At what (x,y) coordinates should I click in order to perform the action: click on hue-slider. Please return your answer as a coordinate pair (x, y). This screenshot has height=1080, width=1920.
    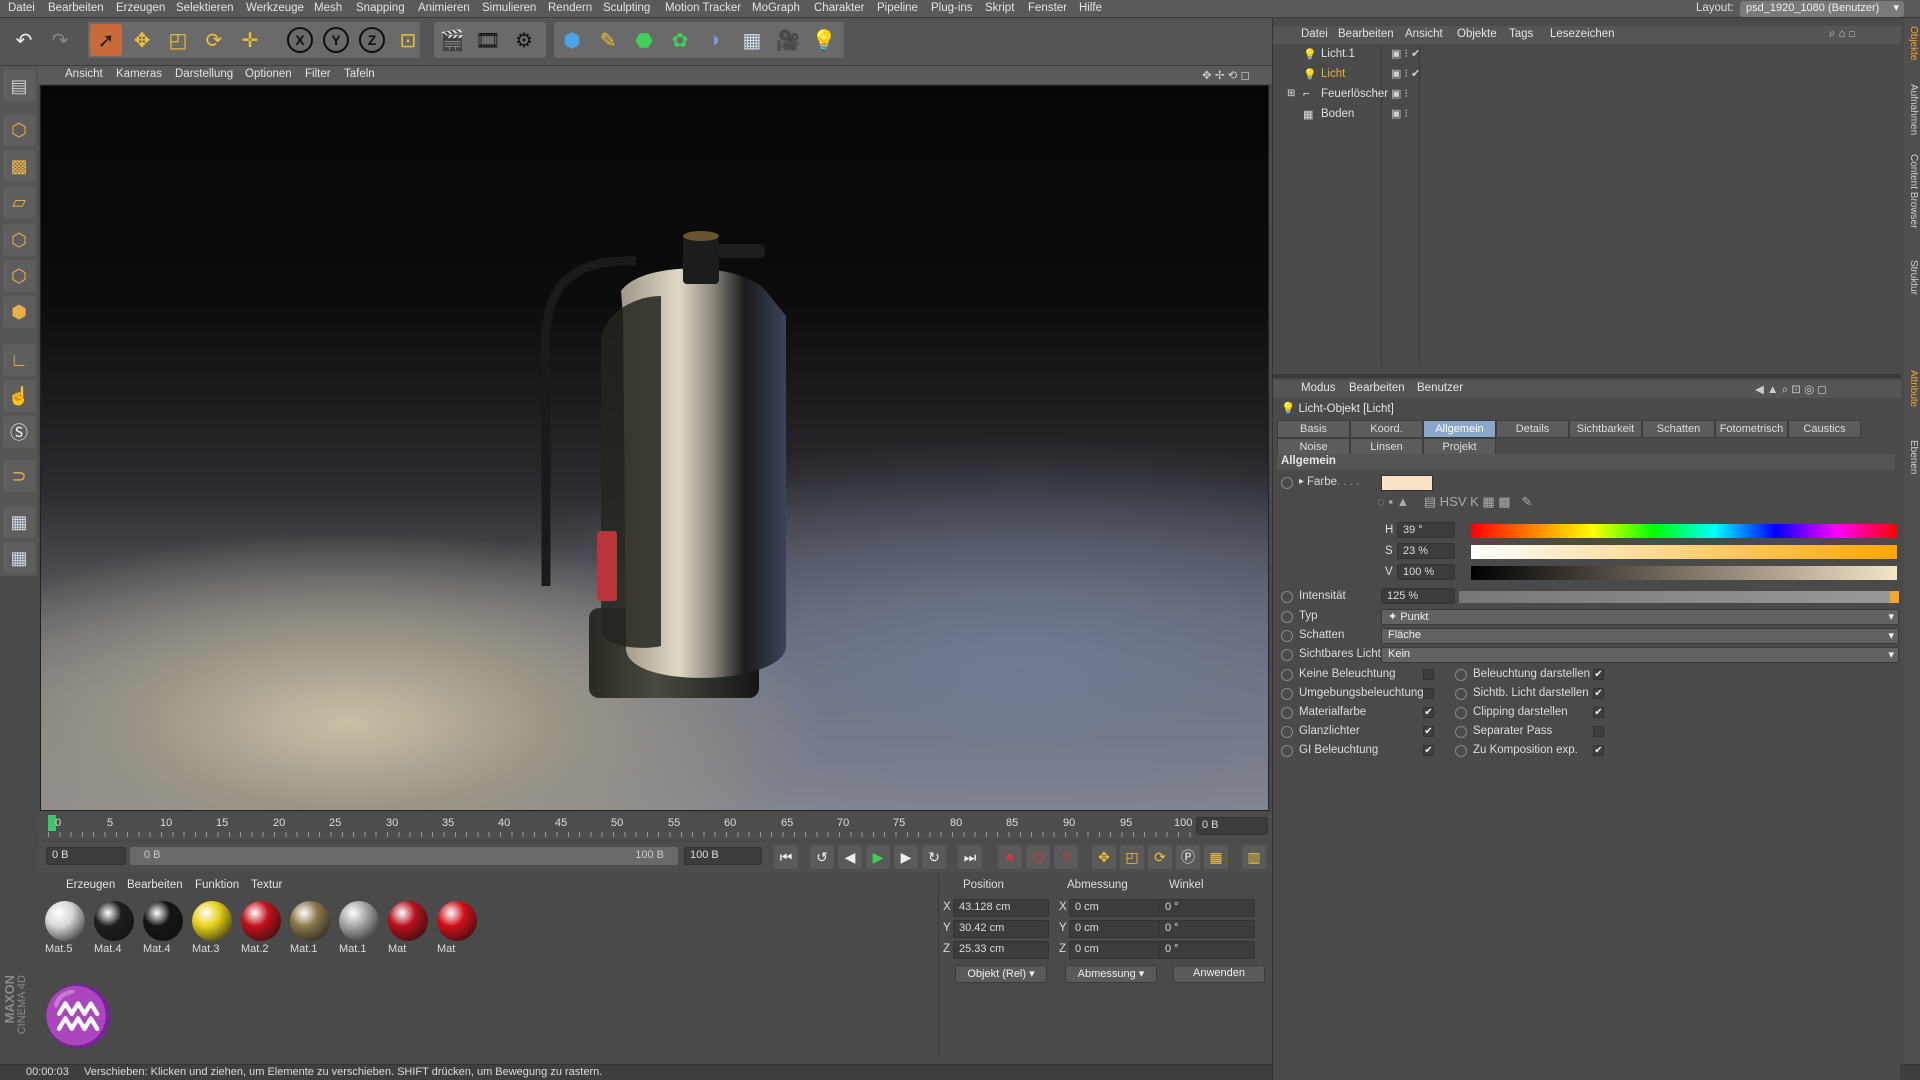
    Looking at the image, I should click on (1684, 531).